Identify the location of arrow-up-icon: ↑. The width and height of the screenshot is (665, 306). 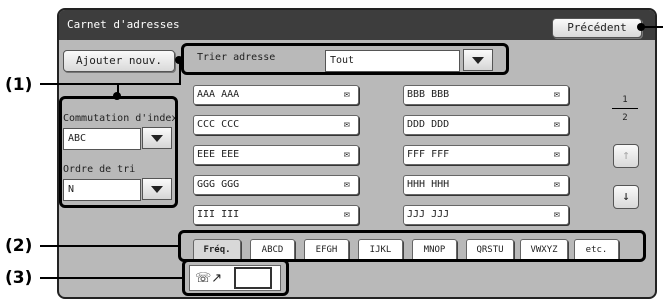
(626, 155).